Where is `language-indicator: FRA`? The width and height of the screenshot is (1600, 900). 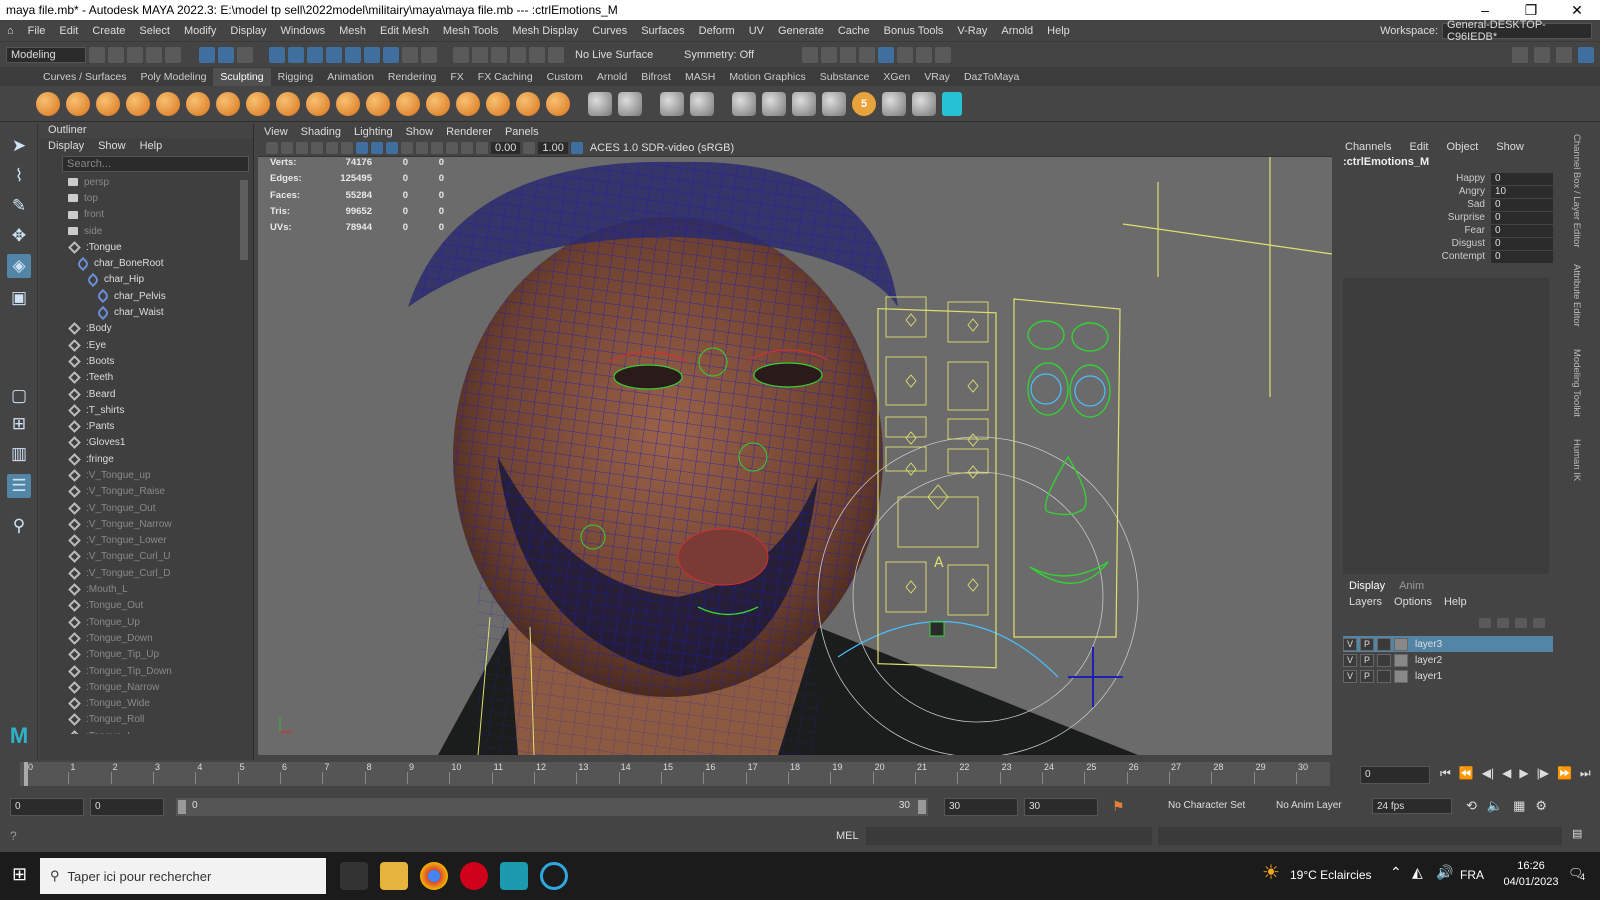 language-indicator: FRA is located at coordinates (1472, 875).